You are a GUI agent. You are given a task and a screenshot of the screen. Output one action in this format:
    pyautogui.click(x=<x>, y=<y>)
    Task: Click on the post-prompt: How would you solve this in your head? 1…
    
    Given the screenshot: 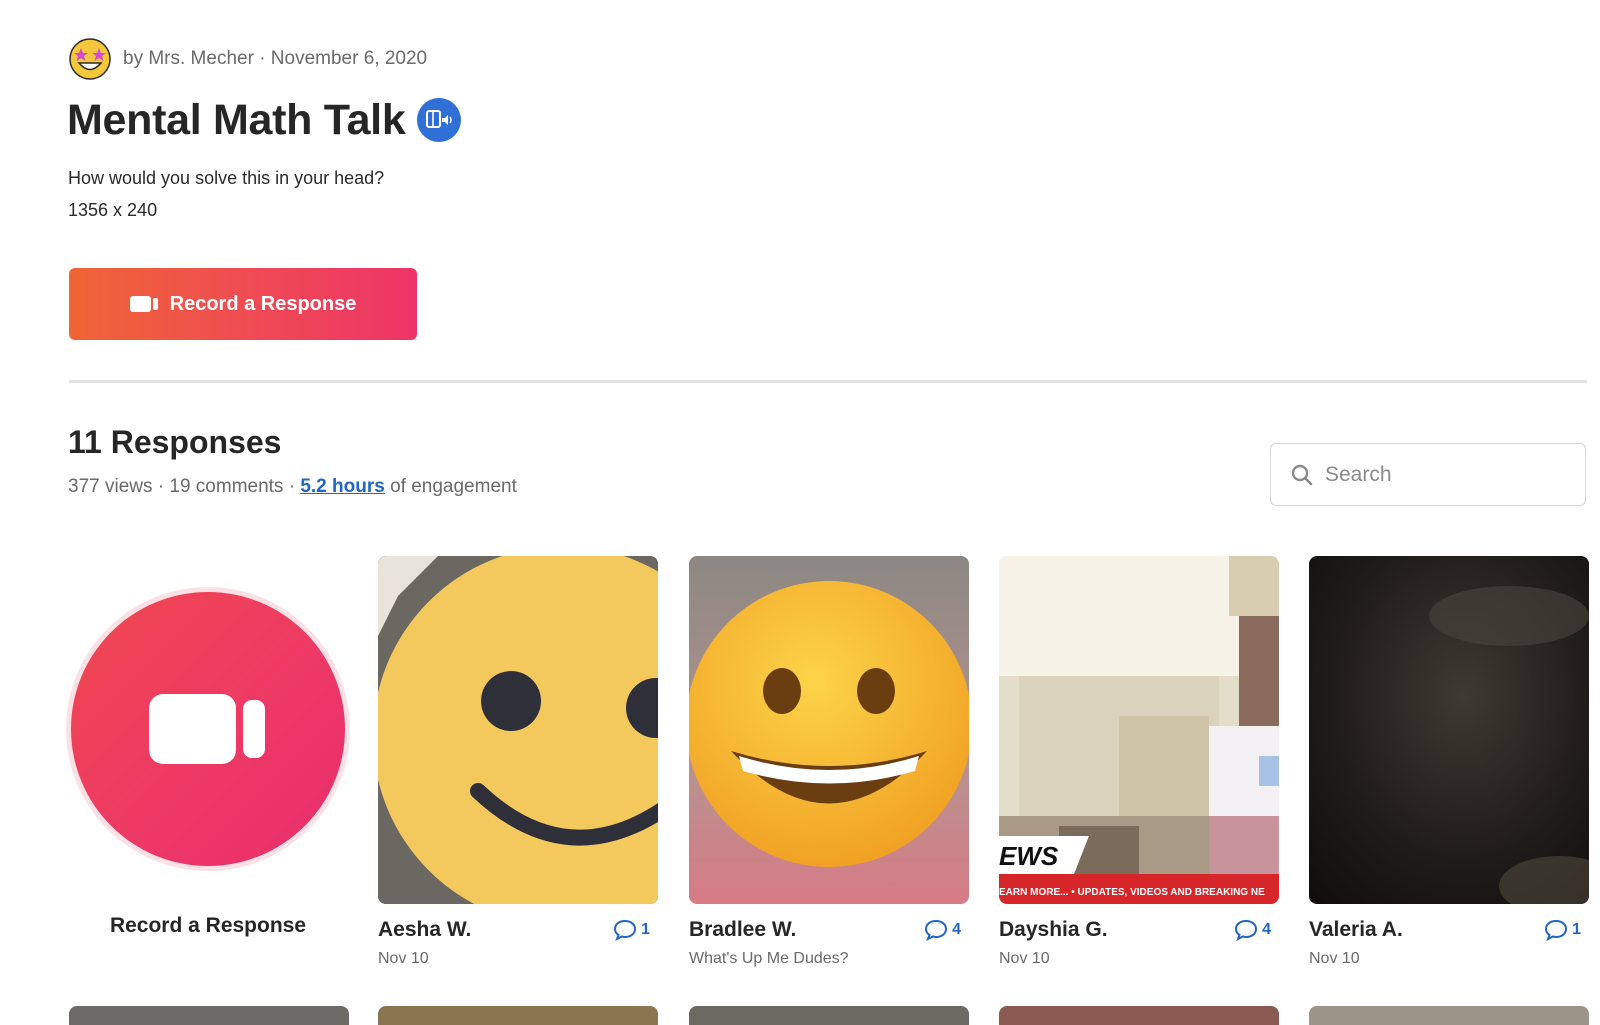 What is the action you would take?
    pyautogui.click(x=226, y=194)
    